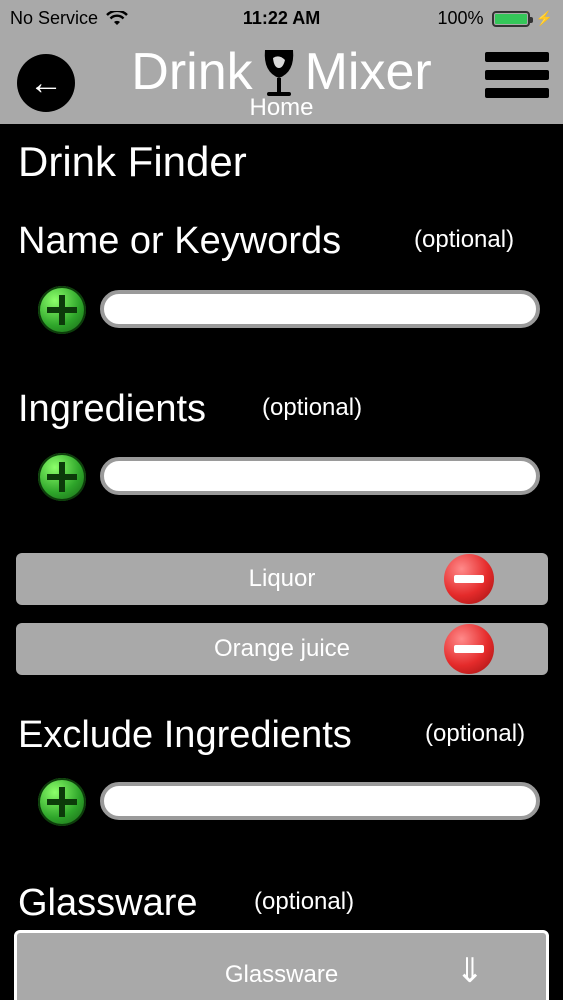  What do you see at coordinates (320, 309) in the screenshot?
I see `name-keywords-input` at bounding box center [320, 309].